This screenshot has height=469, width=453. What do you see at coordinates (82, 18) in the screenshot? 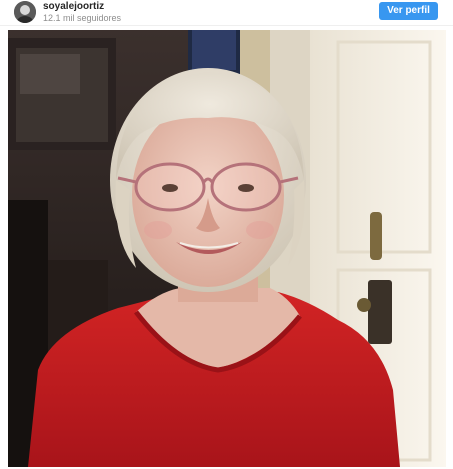
I see `follower-count: 12.1 mil seguidores` at bounding box center [82, 18].